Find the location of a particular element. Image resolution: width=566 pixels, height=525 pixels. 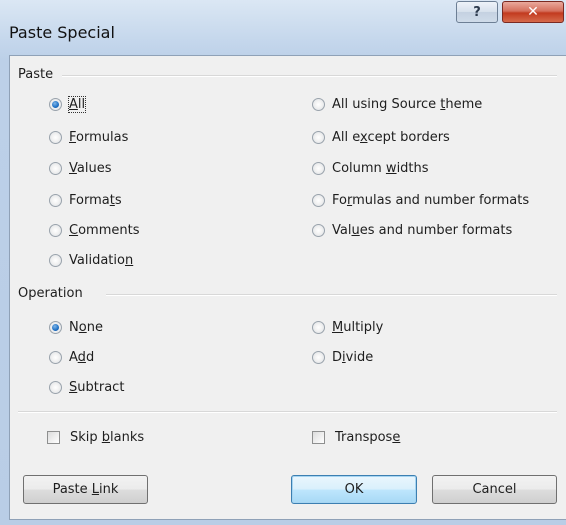

radio-formulas is located at coordinates (55, 137).